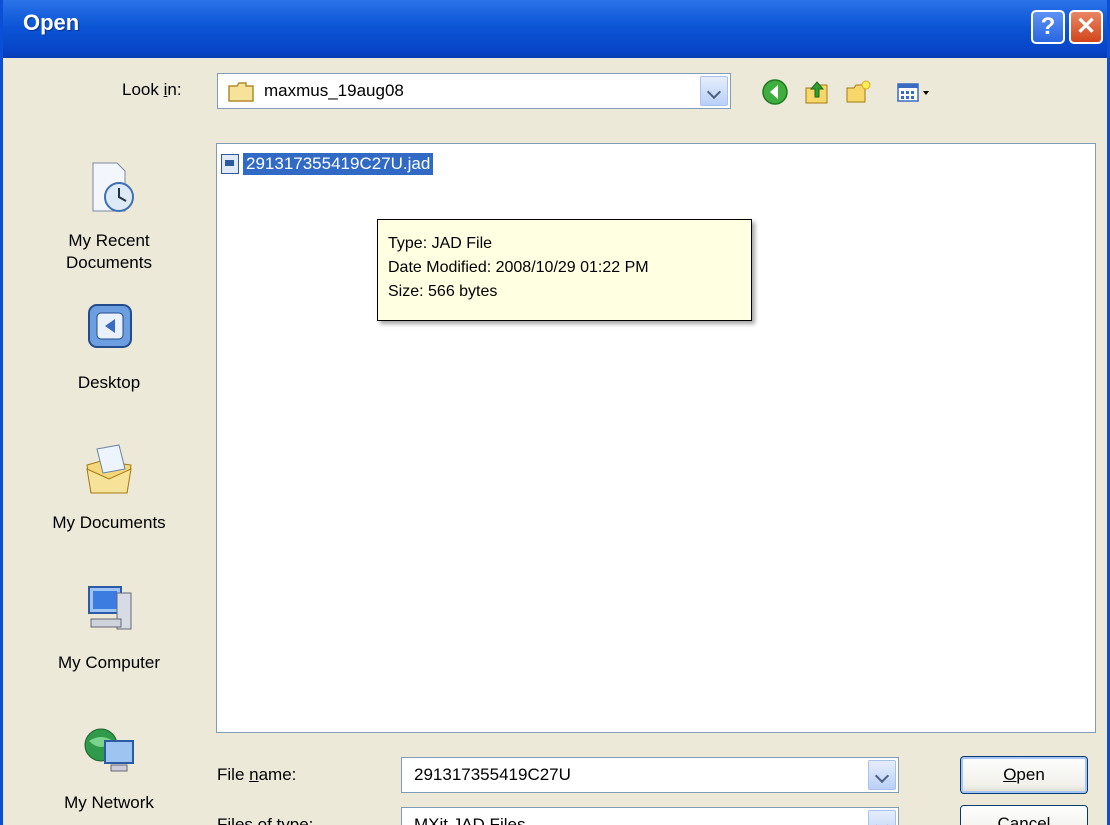 The width and height of the screenshot is (1110, 825). What do you see at coordinates (110, 326) in the screenshot?
I see `desktop-icon` at bounding box center [110, 326].